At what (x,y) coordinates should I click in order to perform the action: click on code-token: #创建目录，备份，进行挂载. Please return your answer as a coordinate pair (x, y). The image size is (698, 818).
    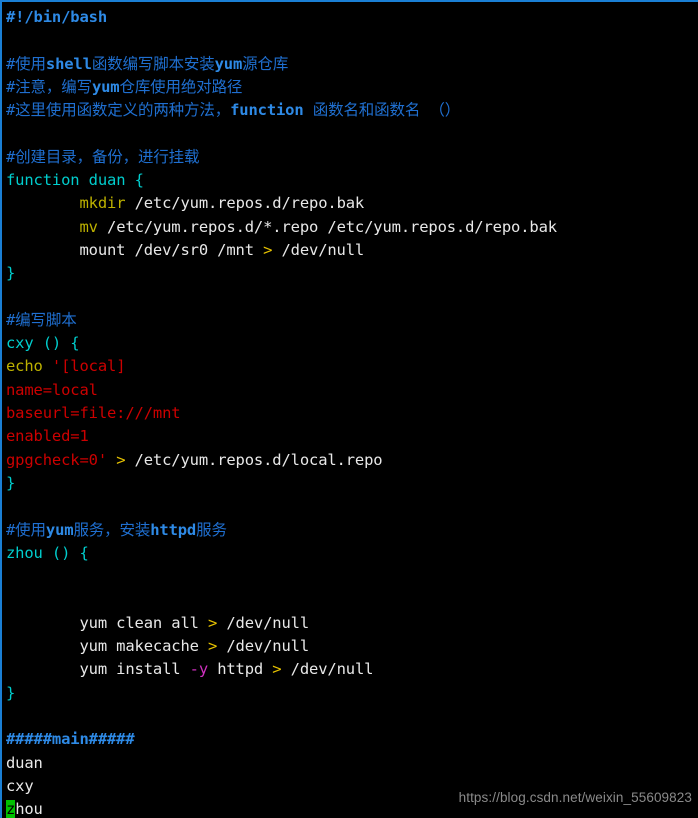
    Looking at the image, I should click on (103, 156).